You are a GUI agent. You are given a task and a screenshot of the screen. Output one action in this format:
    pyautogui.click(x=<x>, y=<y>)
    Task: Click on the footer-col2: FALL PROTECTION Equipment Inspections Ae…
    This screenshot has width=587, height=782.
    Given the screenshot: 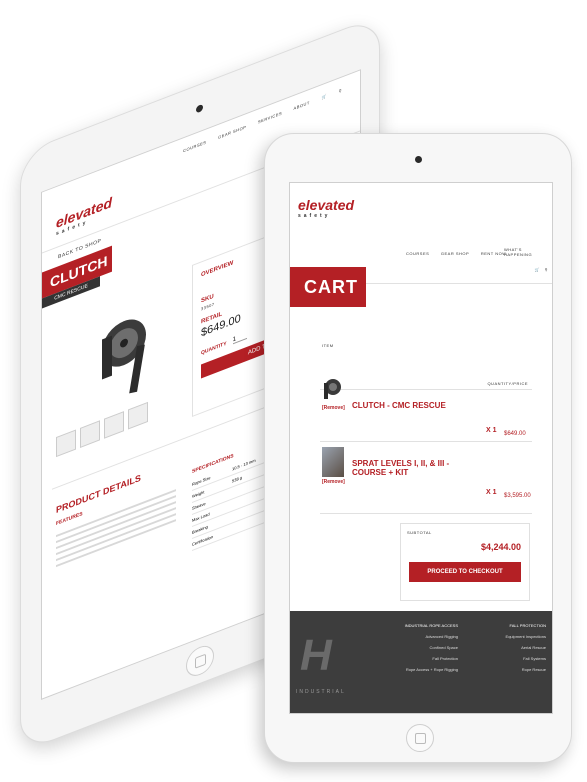 What is the action you would take?
    pyautogui.click(x=506, y=650)
    